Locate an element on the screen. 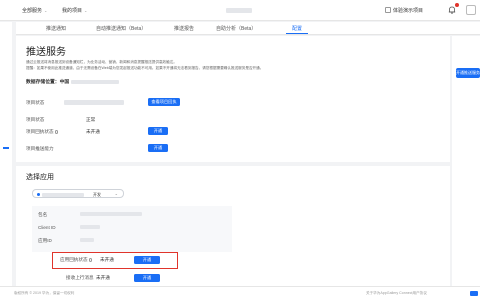 This screenshot has width=480, height=300. package-name-label: 包名 is located at coordinates (43, 214).